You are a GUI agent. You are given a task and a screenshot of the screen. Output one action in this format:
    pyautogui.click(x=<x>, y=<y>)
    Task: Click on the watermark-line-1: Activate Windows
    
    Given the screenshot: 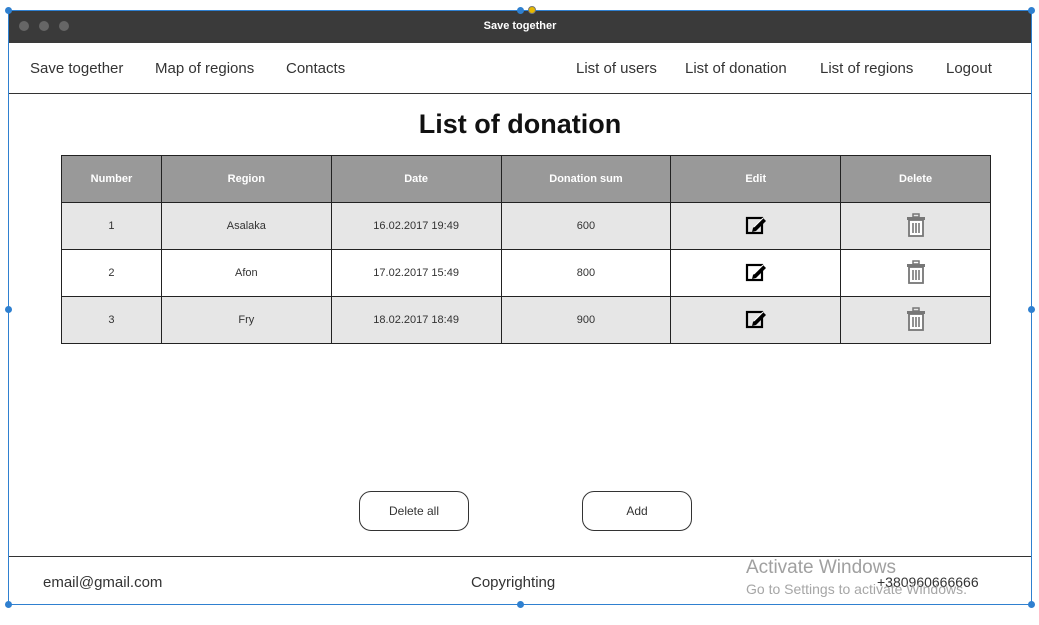 What is the action you would take?
    pyautogui.click(x=821, y=567)
    